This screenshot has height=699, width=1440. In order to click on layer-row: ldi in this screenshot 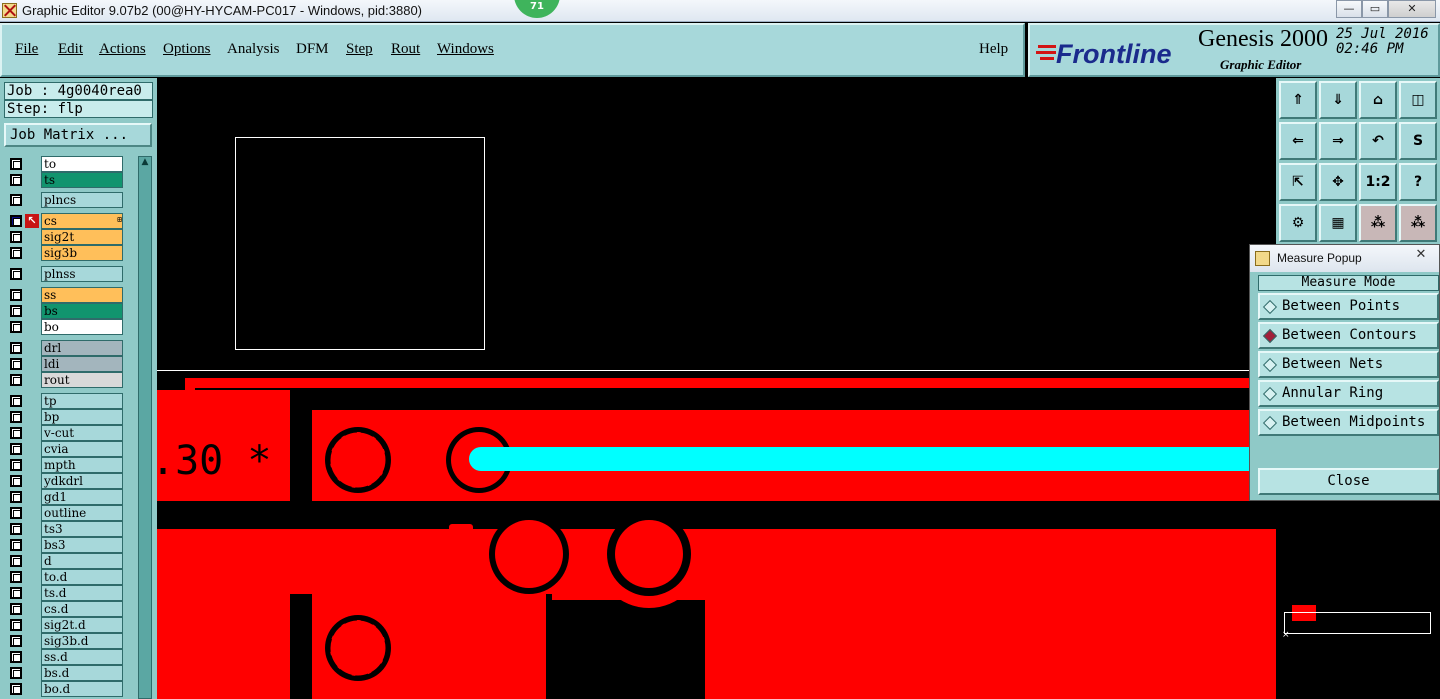, I will do `click(65, 364)`.